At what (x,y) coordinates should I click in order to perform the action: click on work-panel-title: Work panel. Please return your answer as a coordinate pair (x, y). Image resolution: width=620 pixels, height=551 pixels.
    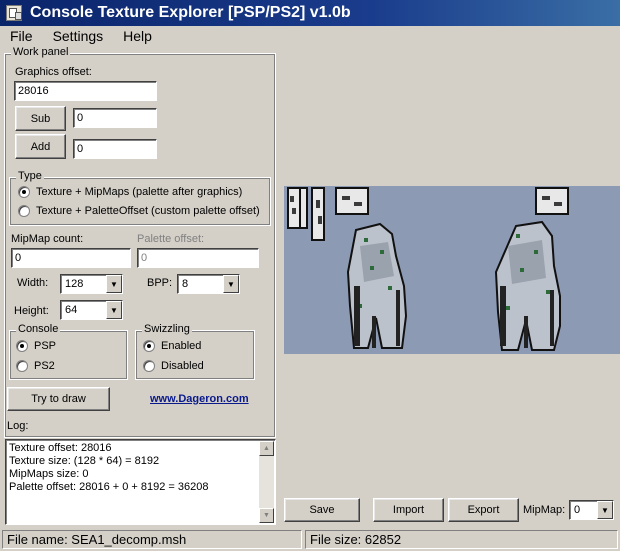
    Looking at the image, I should click on (41, 52).